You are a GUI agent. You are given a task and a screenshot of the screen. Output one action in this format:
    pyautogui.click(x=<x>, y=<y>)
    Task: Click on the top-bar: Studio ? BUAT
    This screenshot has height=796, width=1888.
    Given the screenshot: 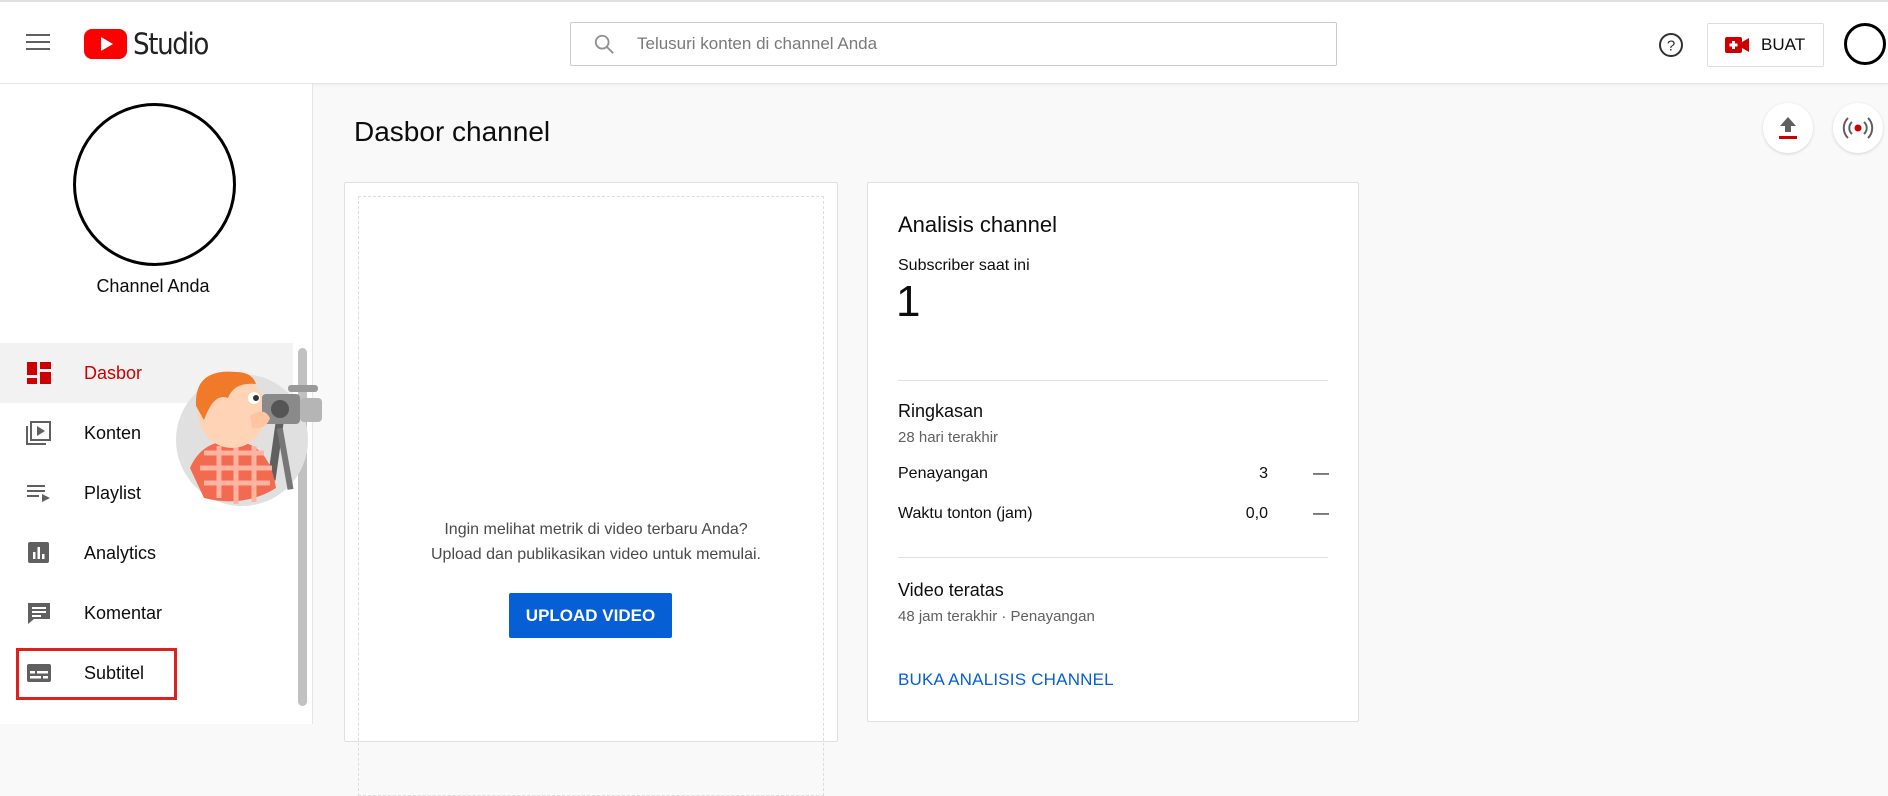 What is the action you would take?
    pyautogui.click(x=944, y=42)
    